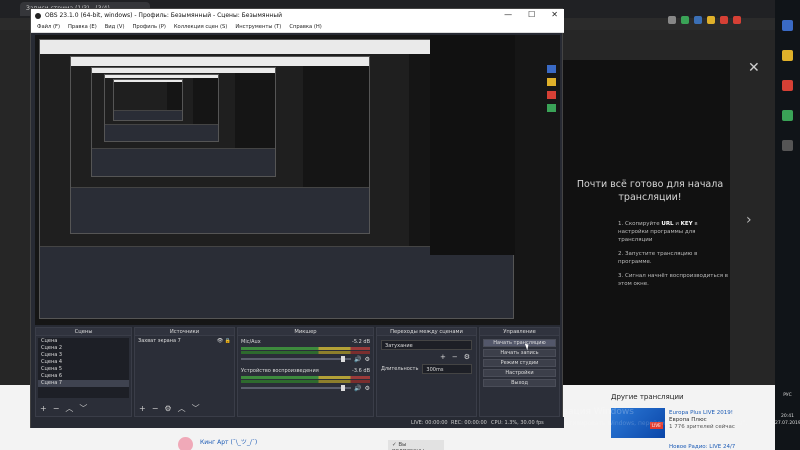 The width and height of the screenshot is (800, 450). What do you see at coordinates (647, 397) in the screenshot?
I see `other-broadcasts-title: Другие трансляции` at bounding box center [647, 397].